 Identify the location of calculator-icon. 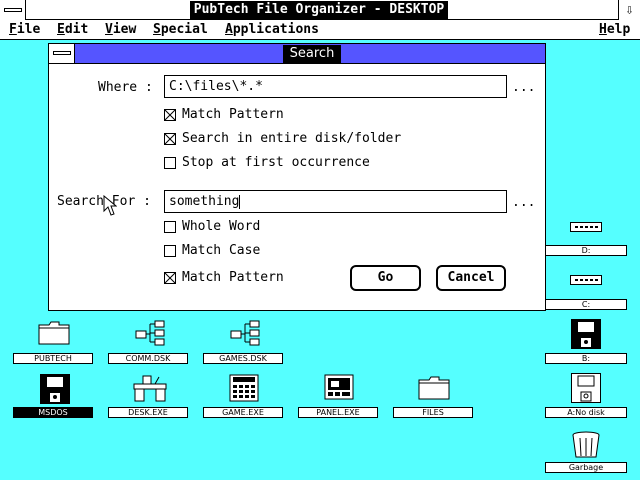
(244, 388).